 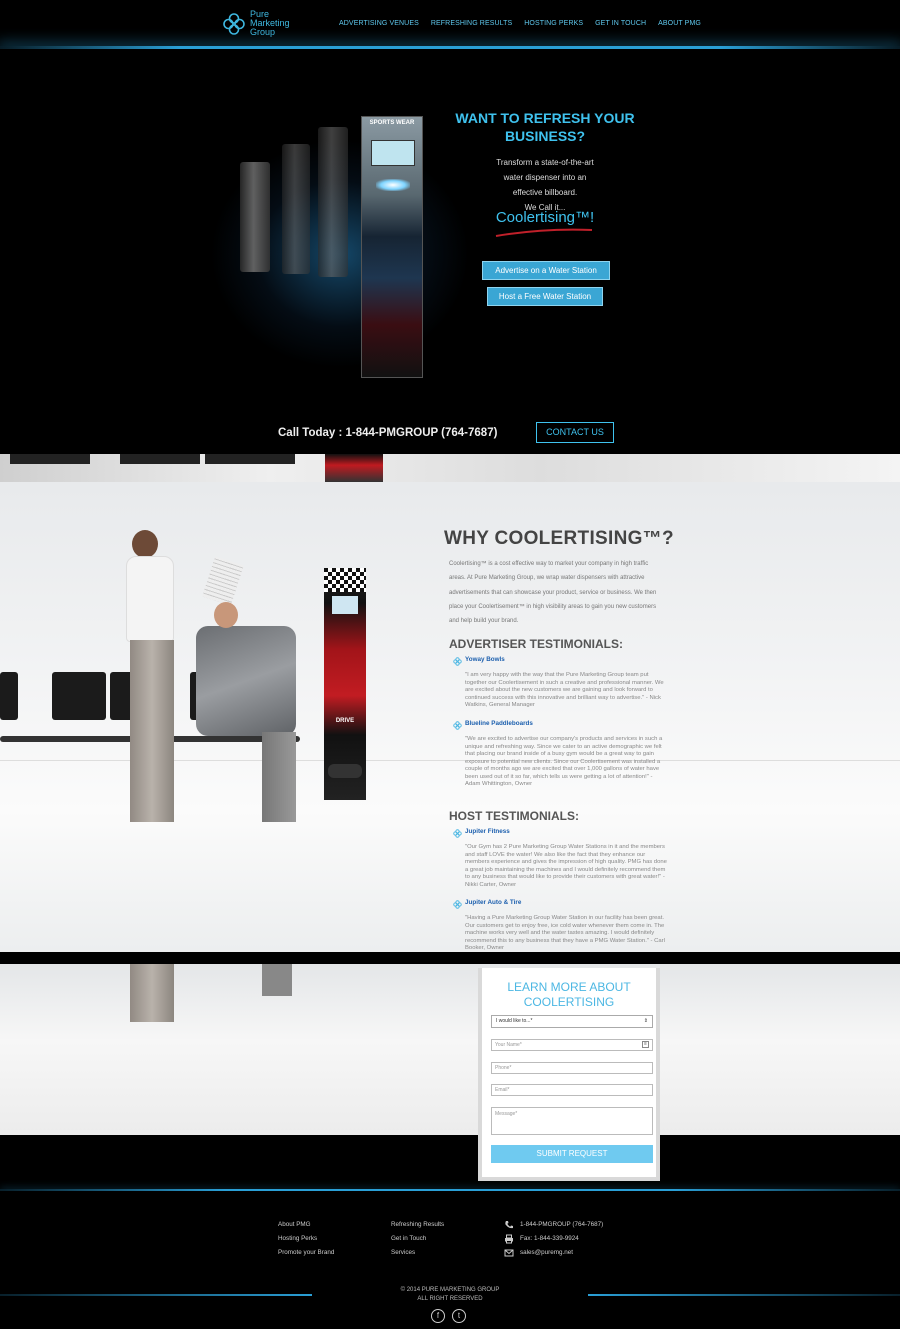 What do you see at coordinates (450, 1260) in the screenshot?
I see `footer` at bounding box center [450, 1260].